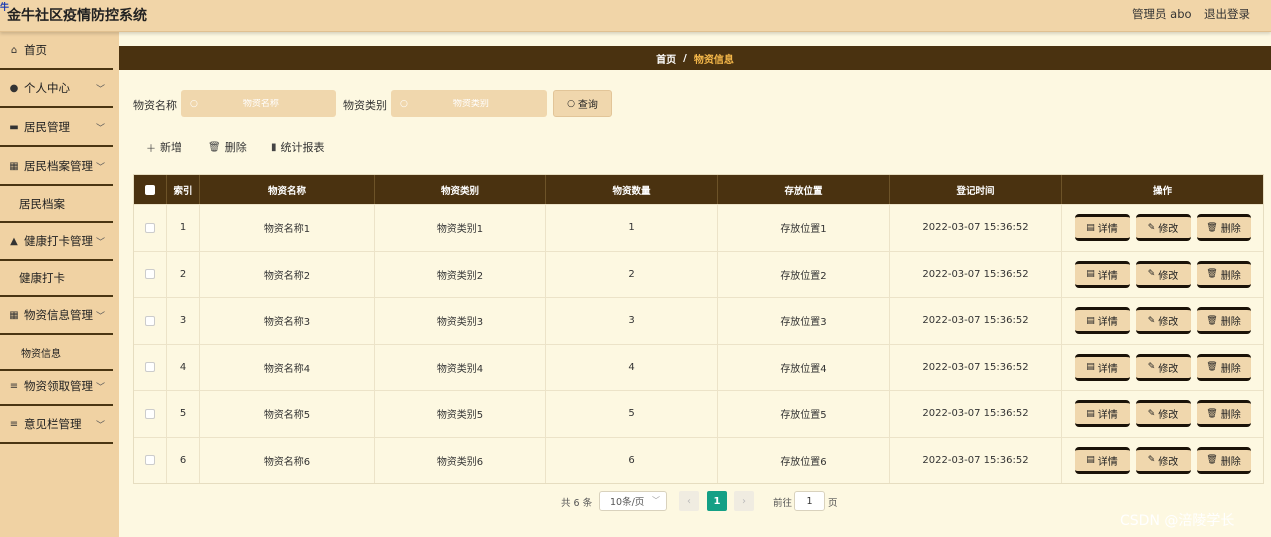 The image size is (1271, 537). What do you see at coordinates (632, 460) in the screenshot?
I see `quantity-cell: 6` at bounding box center [632, 460].